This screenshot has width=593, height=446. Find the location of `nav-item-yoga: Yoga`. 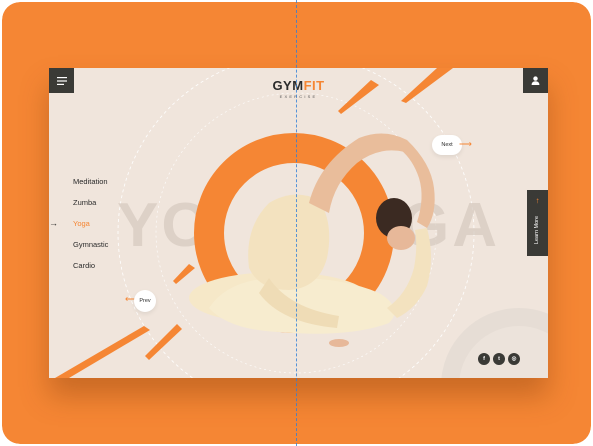

nav-item-yoga: Yoga is located at coordinates (90, 229).